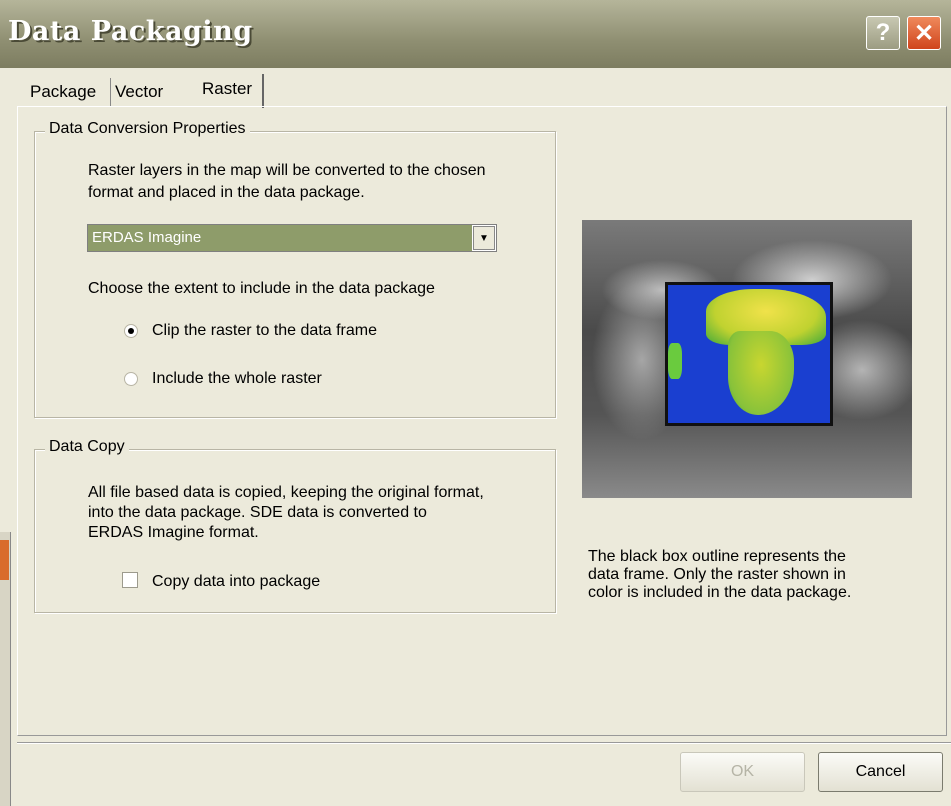  What do you see at coordinates (130, 31) in the screenshot?
I see `window-title: Data Packaging` at bounding box center [130, 31].